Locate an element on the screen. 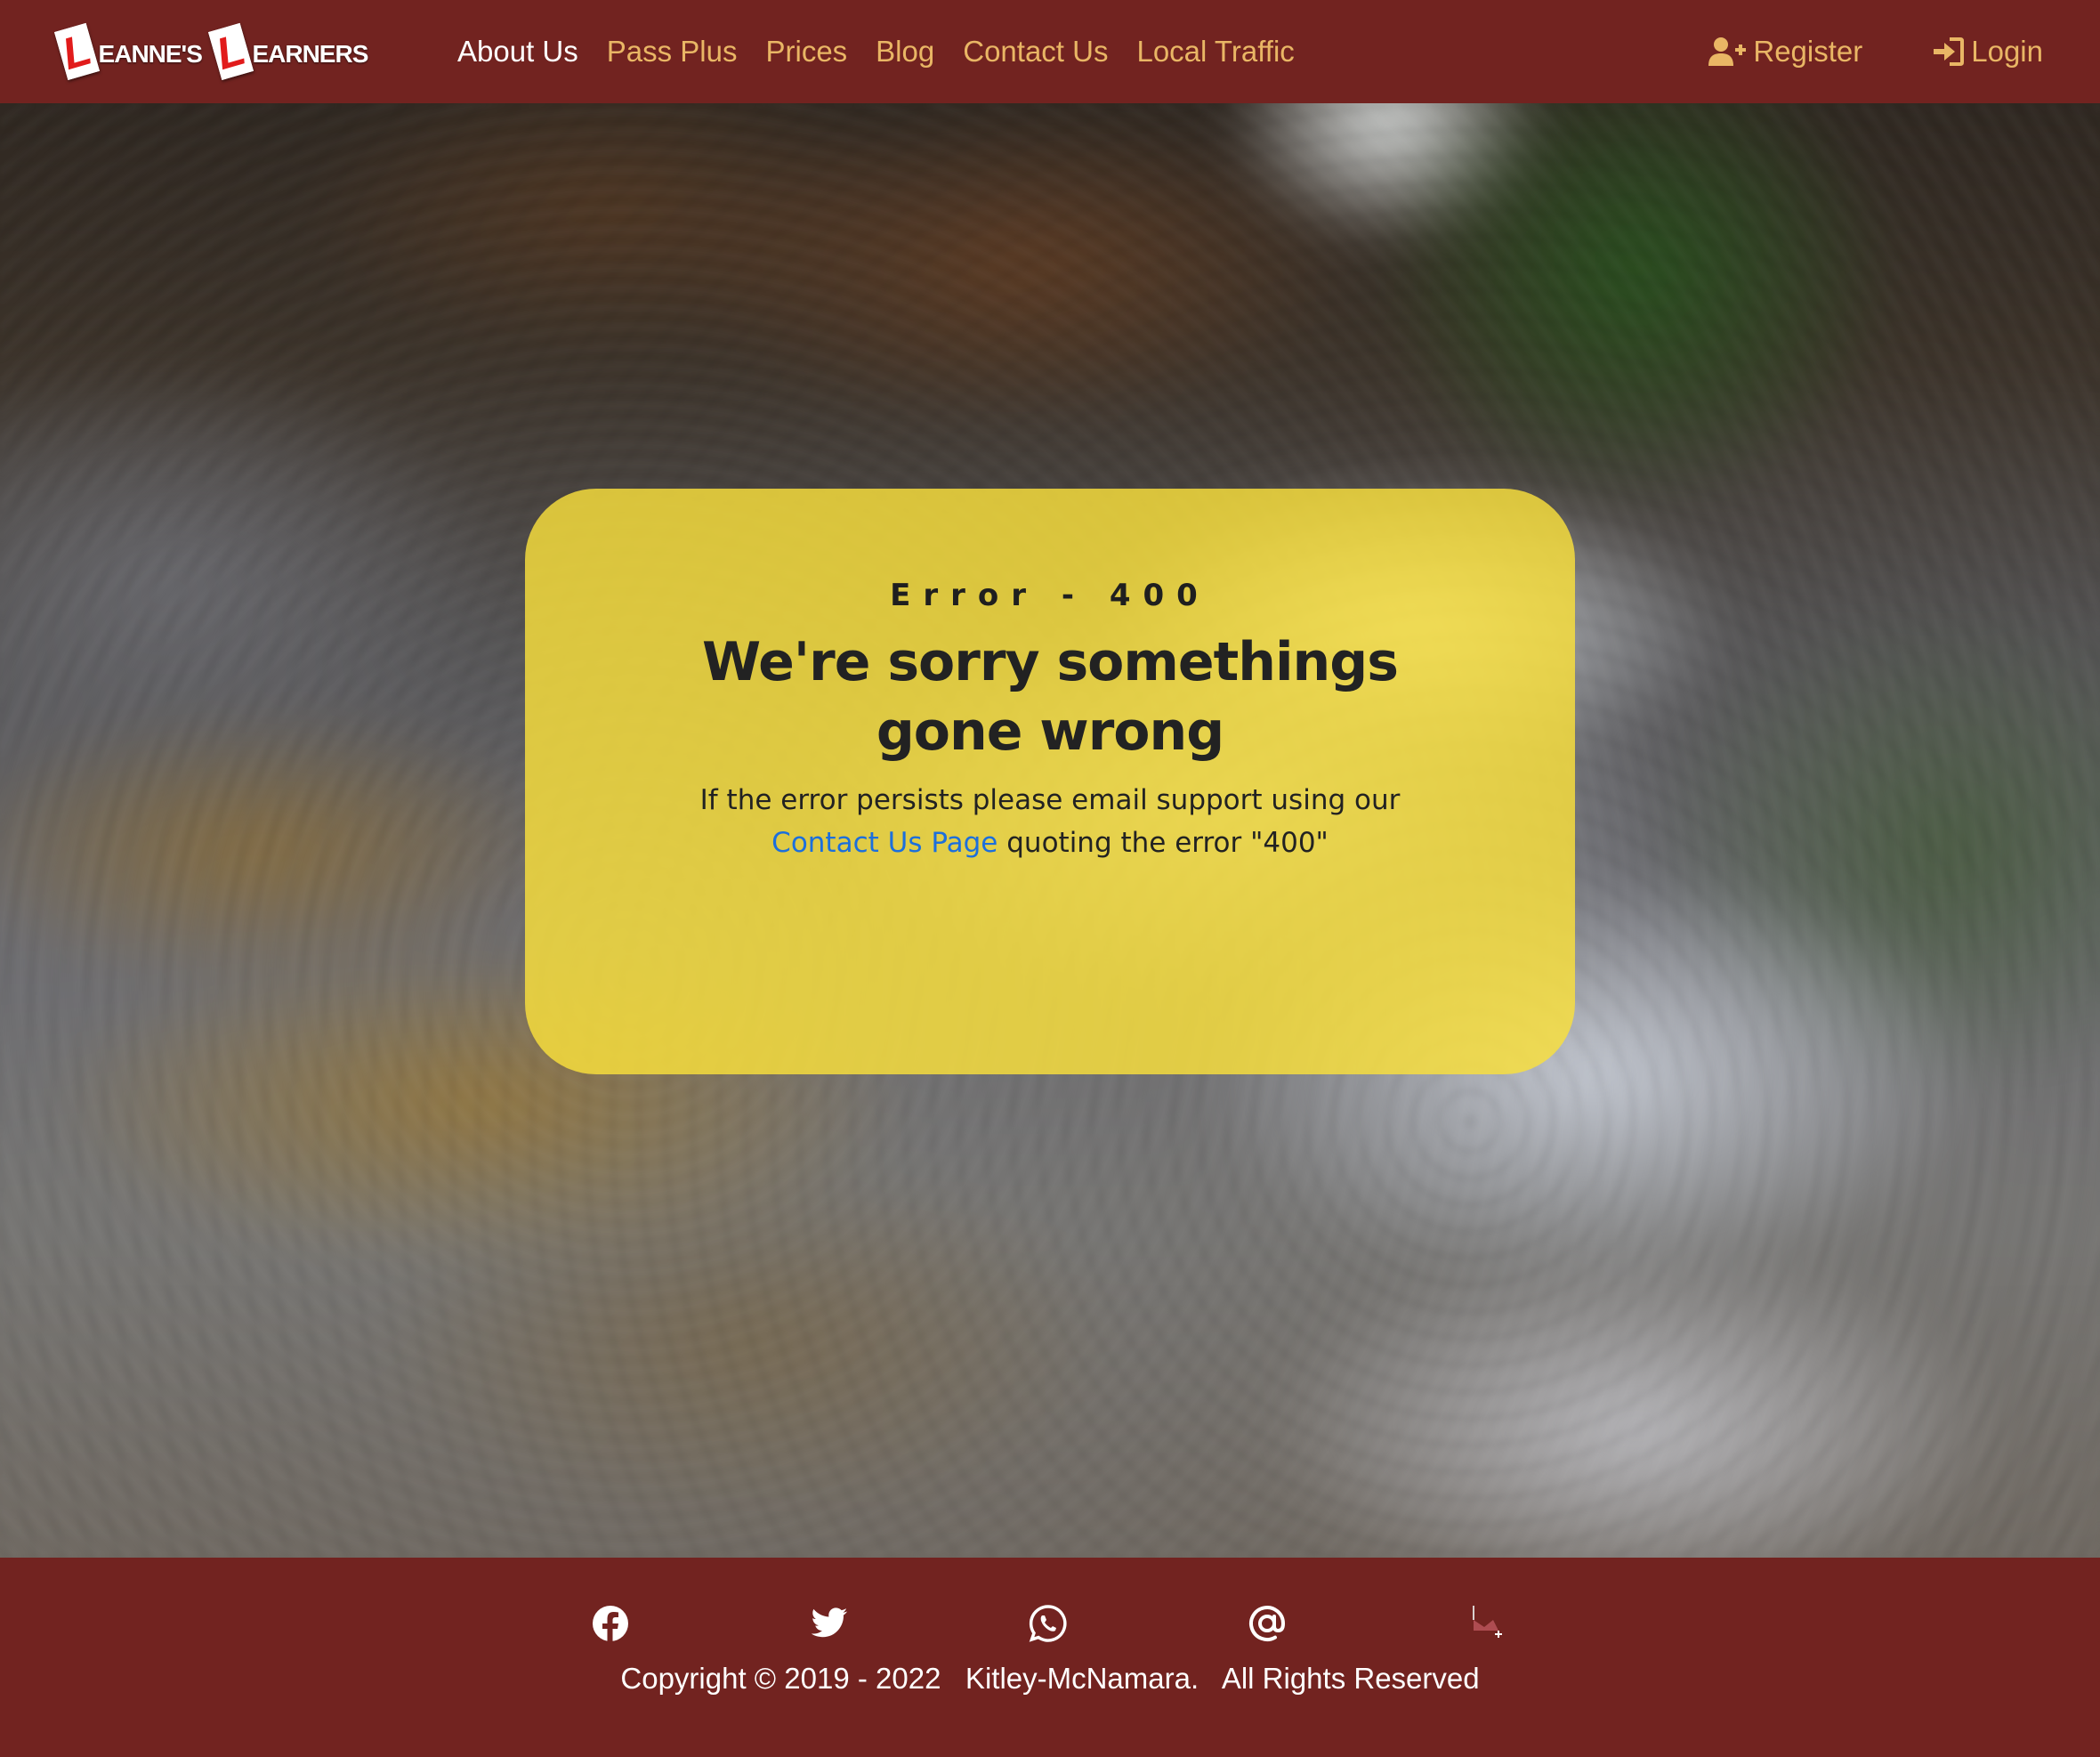  register-link: Register is located at coordinates (1785, 51).